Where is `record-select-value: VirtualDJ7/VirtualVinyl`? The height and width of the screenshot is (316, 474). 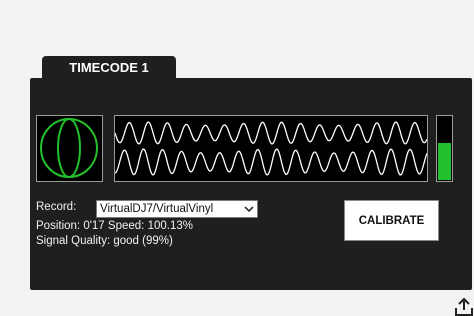 record-select-value: VirtualDJ7/VirtualVinyl is located at coordinates (157, 209).